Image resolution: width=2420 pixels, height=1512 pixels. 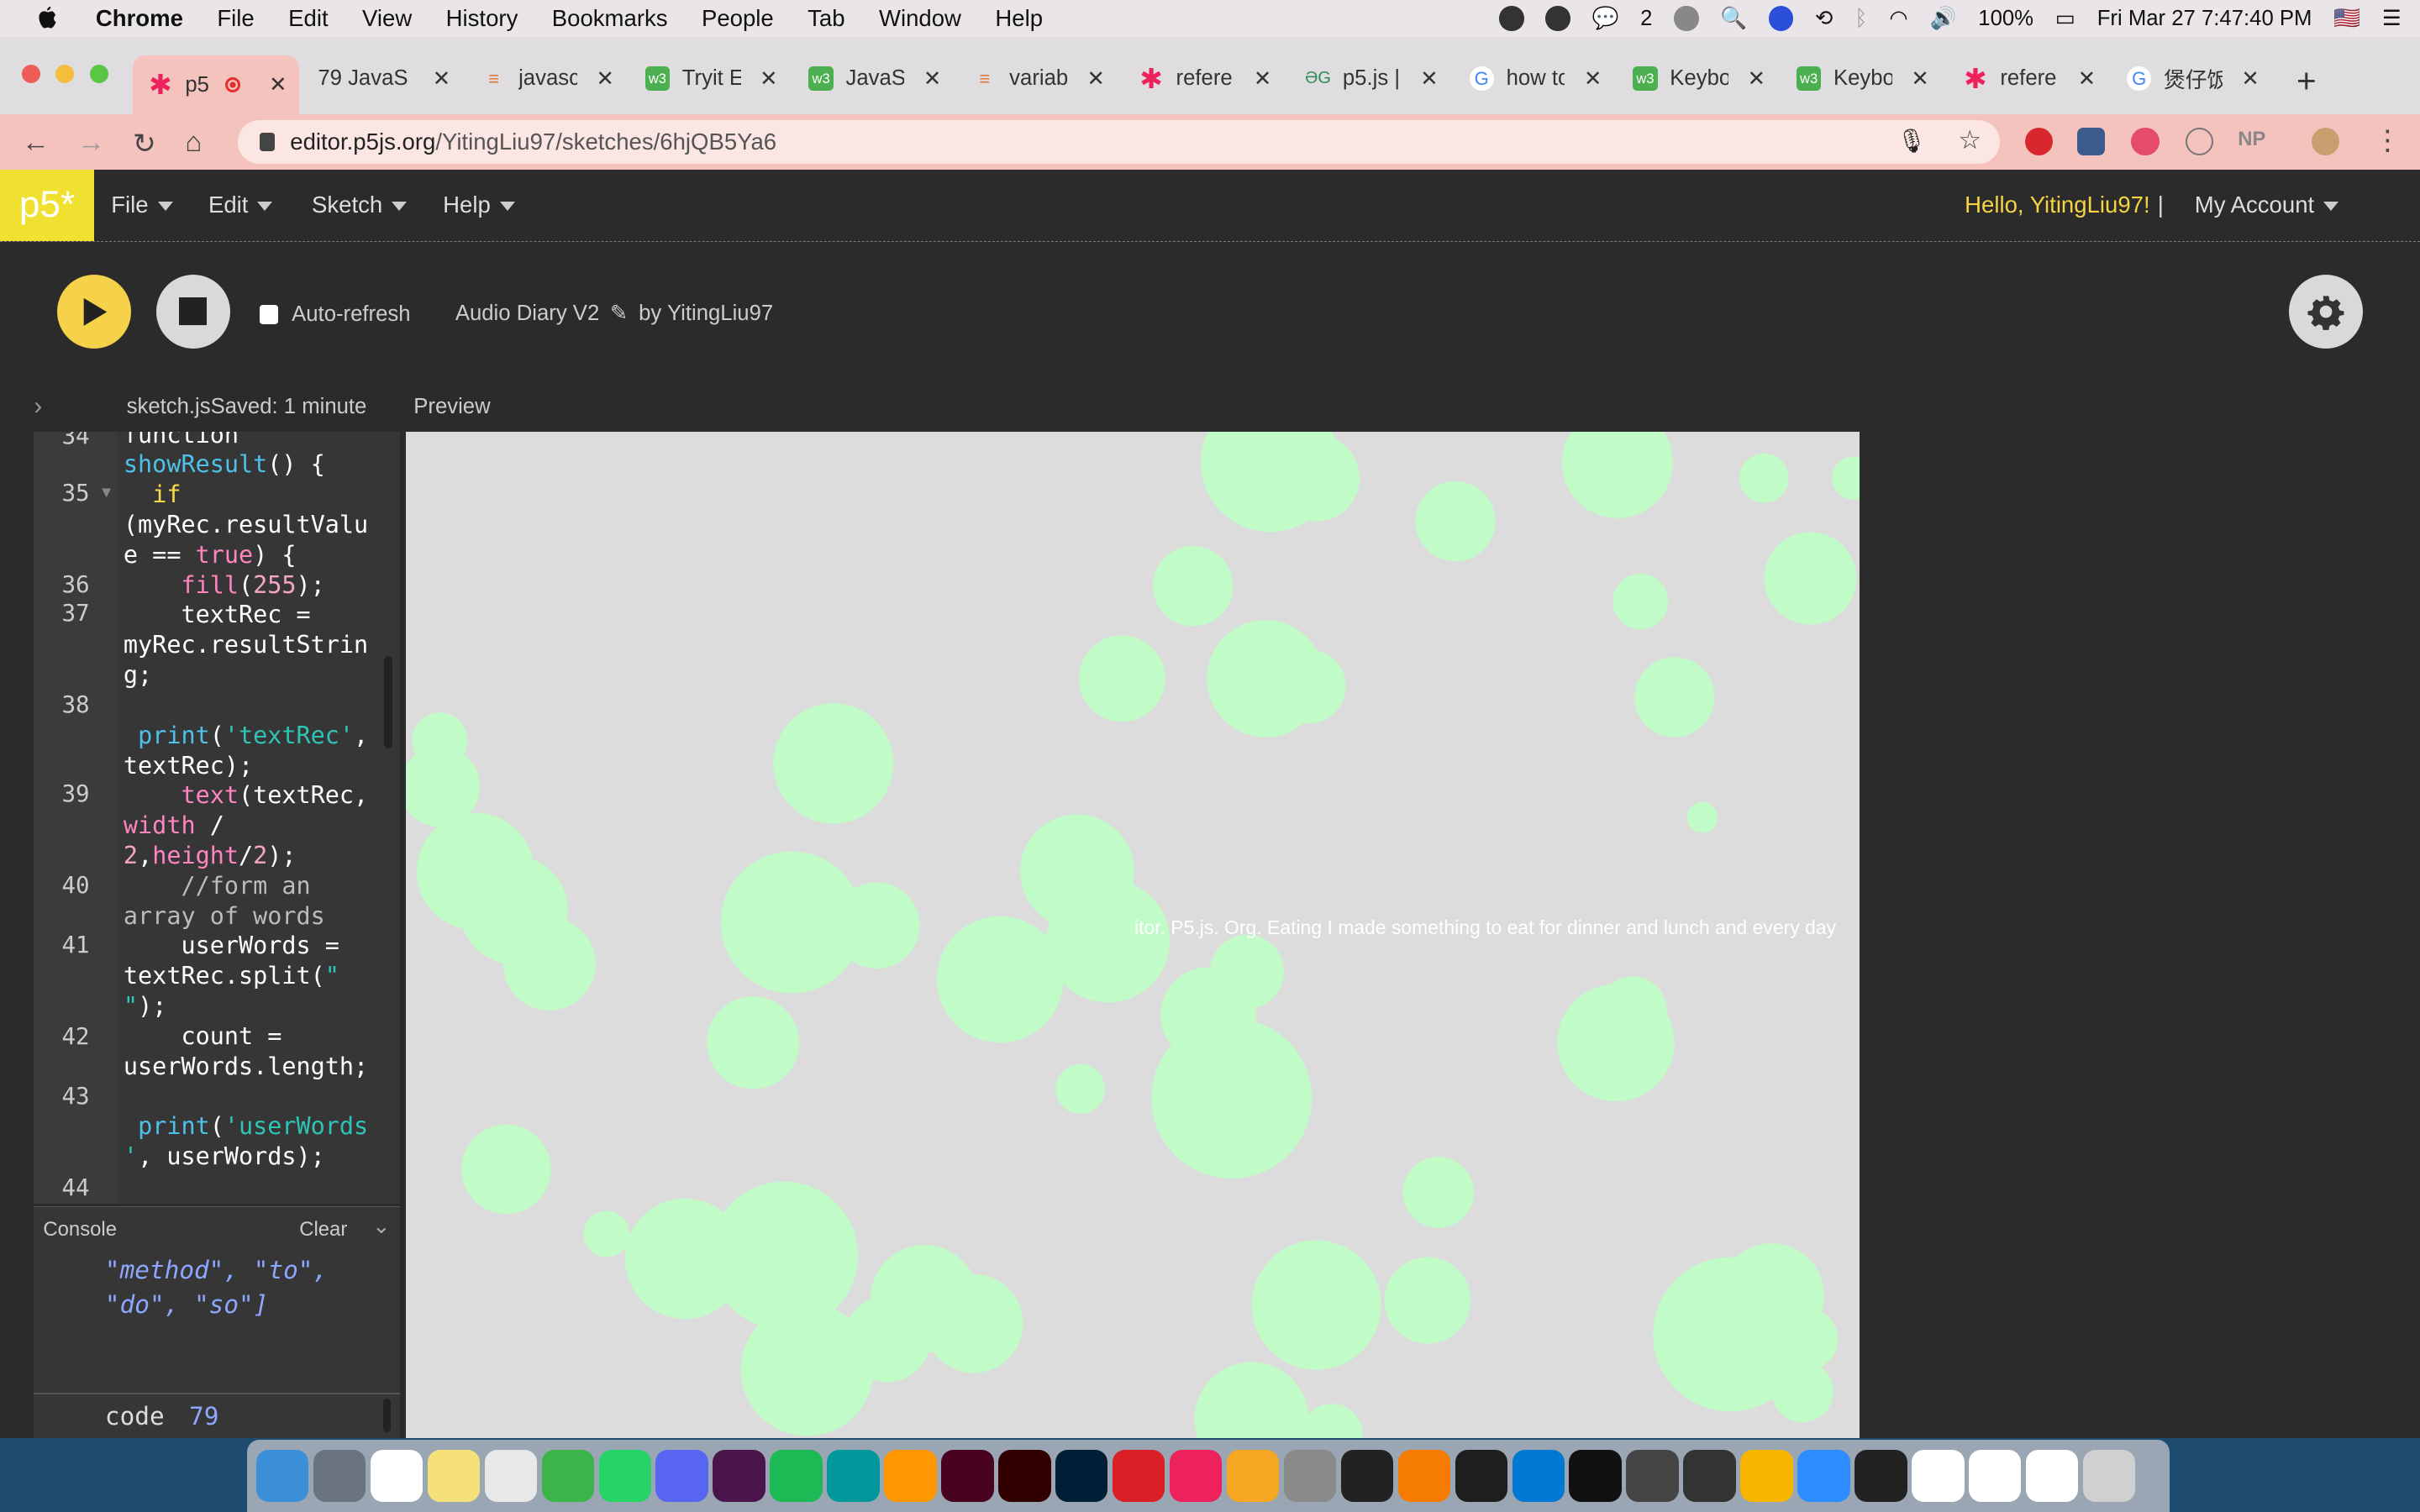 What do you see at coordinates (511, 1476) in the screenshot?
I see `chrome-dock-icon` at bounding box center [511, 1476].